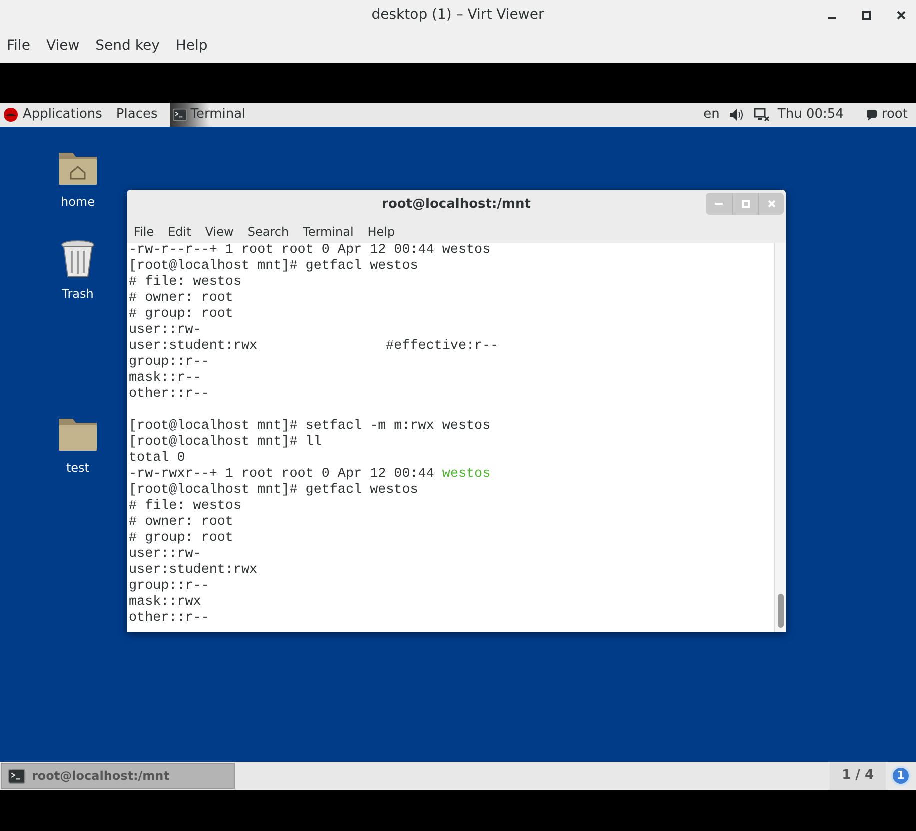  What do you see at coordinates (269, 231) in the screenshot?
I see `menu-item: Search` at bounding box center [269, 231].